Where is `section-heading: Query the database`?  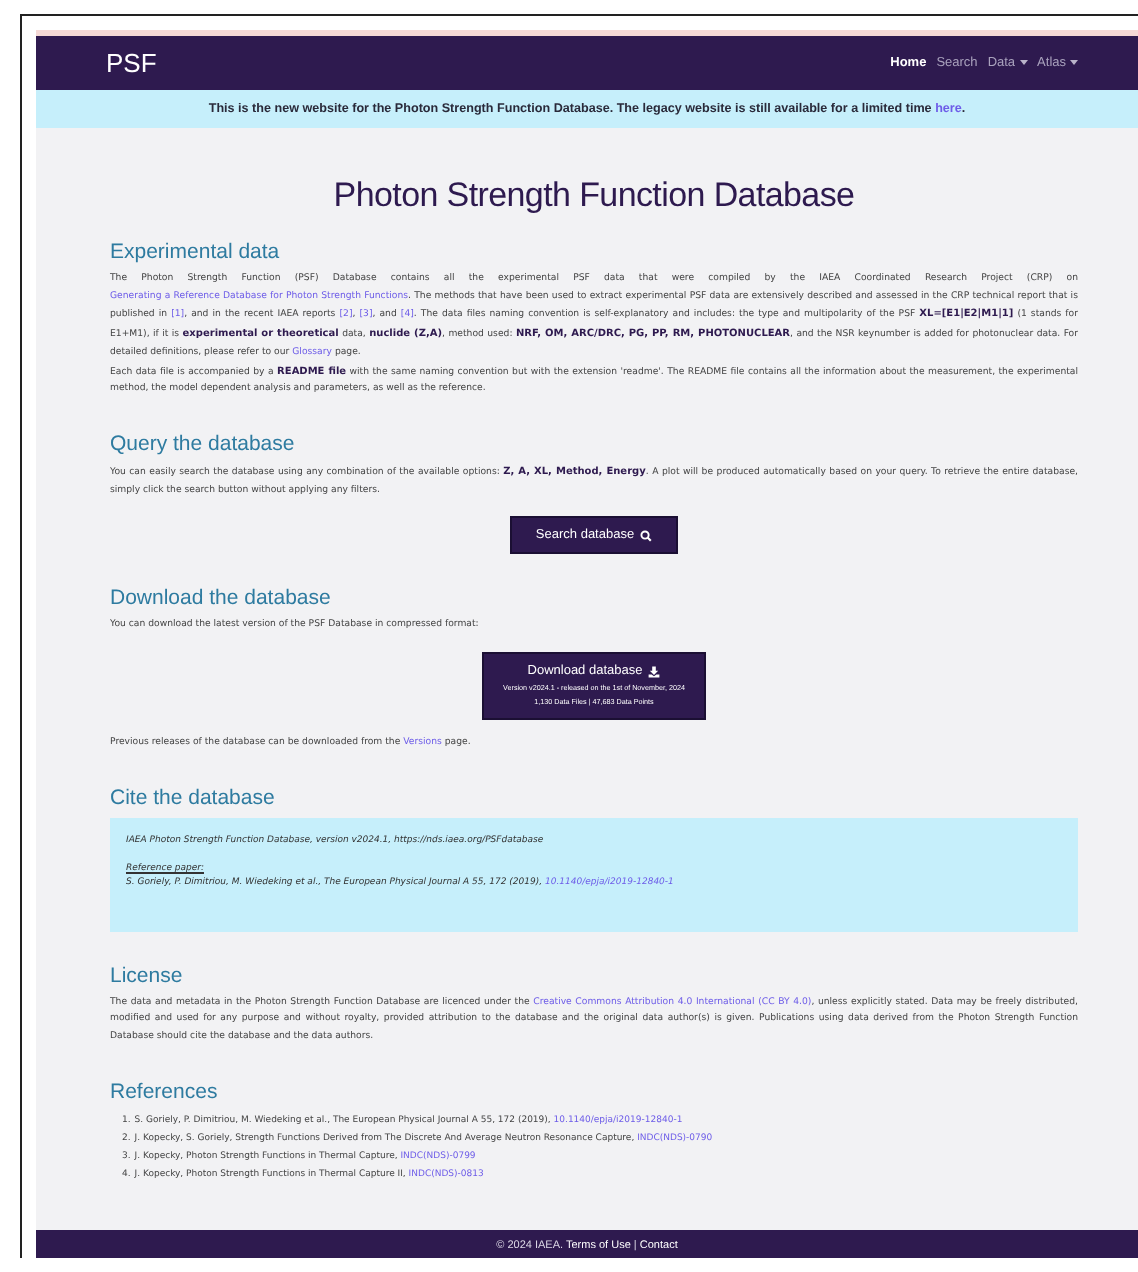
section-heading: Query the database is located at coordinates (203, 443).